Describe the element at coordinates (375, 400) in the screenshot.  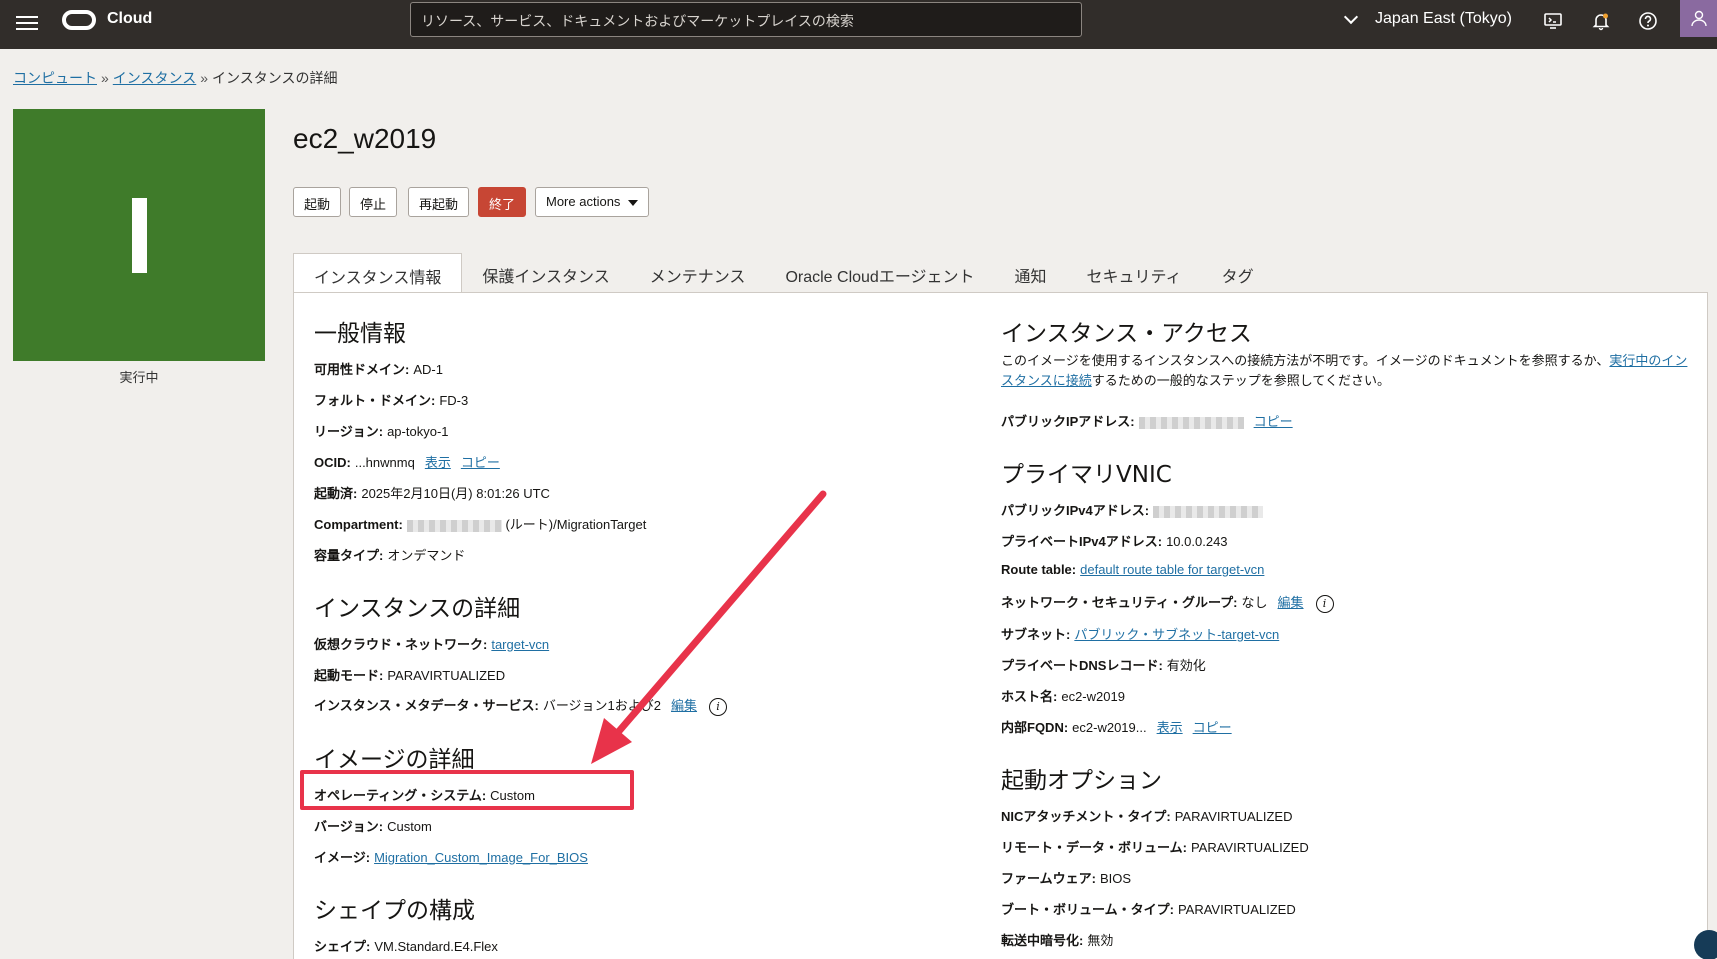
I see `label: フォルト・ドメイン:` at that location.